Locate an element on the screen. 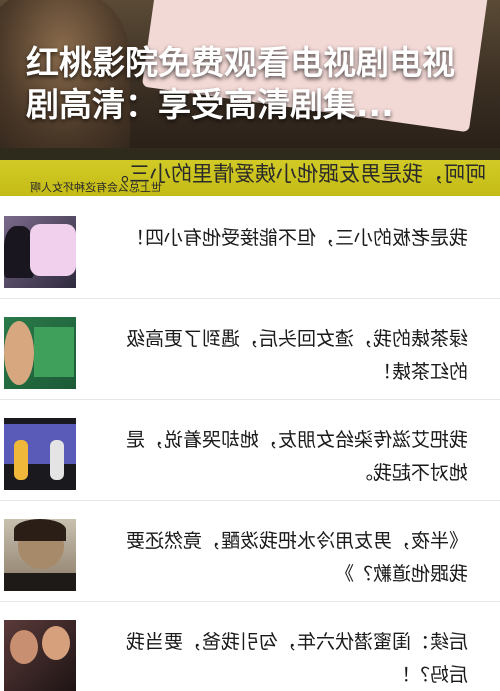  list-item: 后续：闺蜜潜伏六年，勾引我爸，要当我后妈？！ is located at coordinates (250, 646).